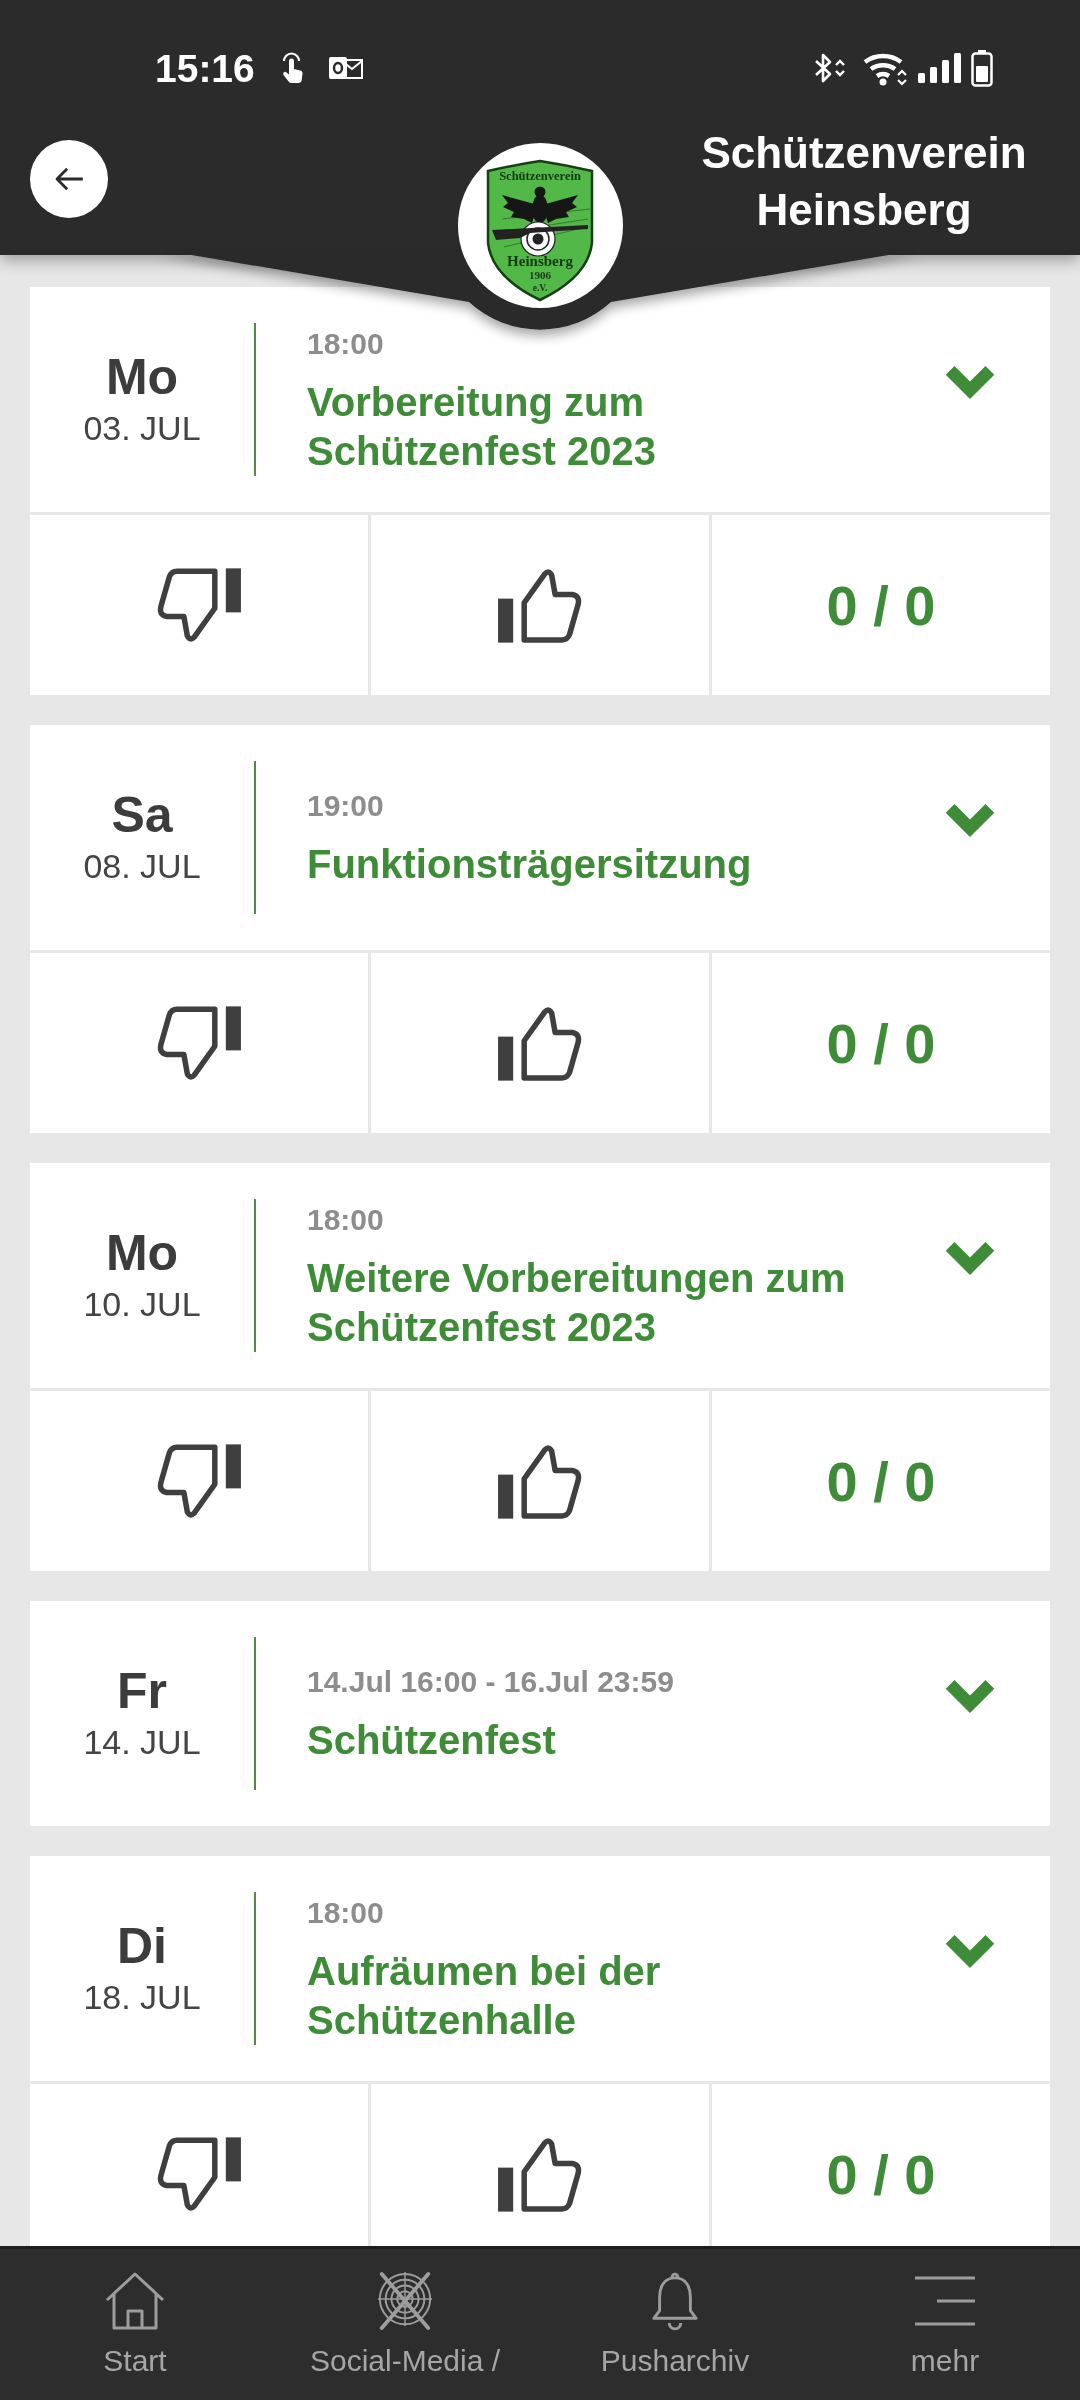  I want to click on event-weekday: Di, so click(142, 1946).